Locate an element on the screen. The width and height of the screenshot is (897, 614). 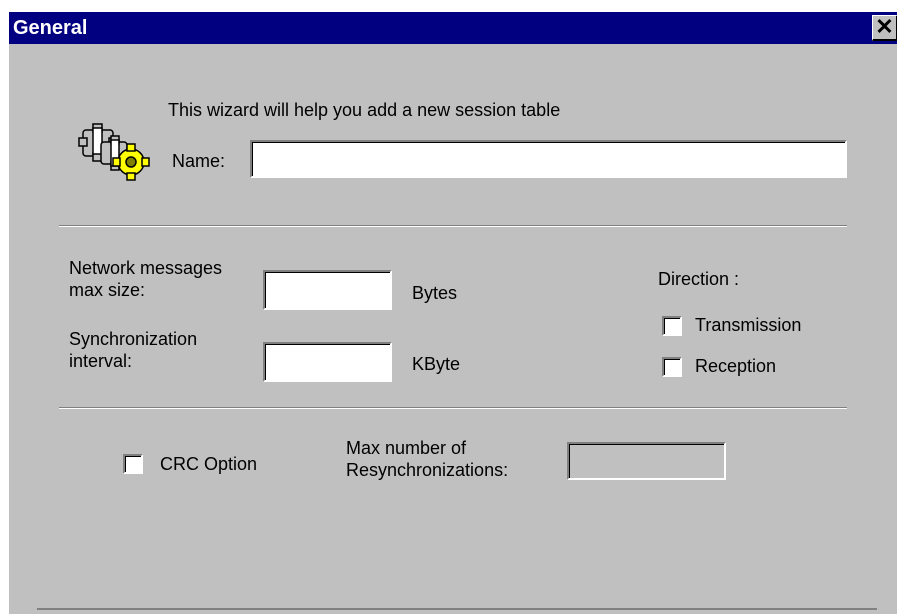
sync-interval-label-line1: Synchronization is located at coordinates (133, 339).